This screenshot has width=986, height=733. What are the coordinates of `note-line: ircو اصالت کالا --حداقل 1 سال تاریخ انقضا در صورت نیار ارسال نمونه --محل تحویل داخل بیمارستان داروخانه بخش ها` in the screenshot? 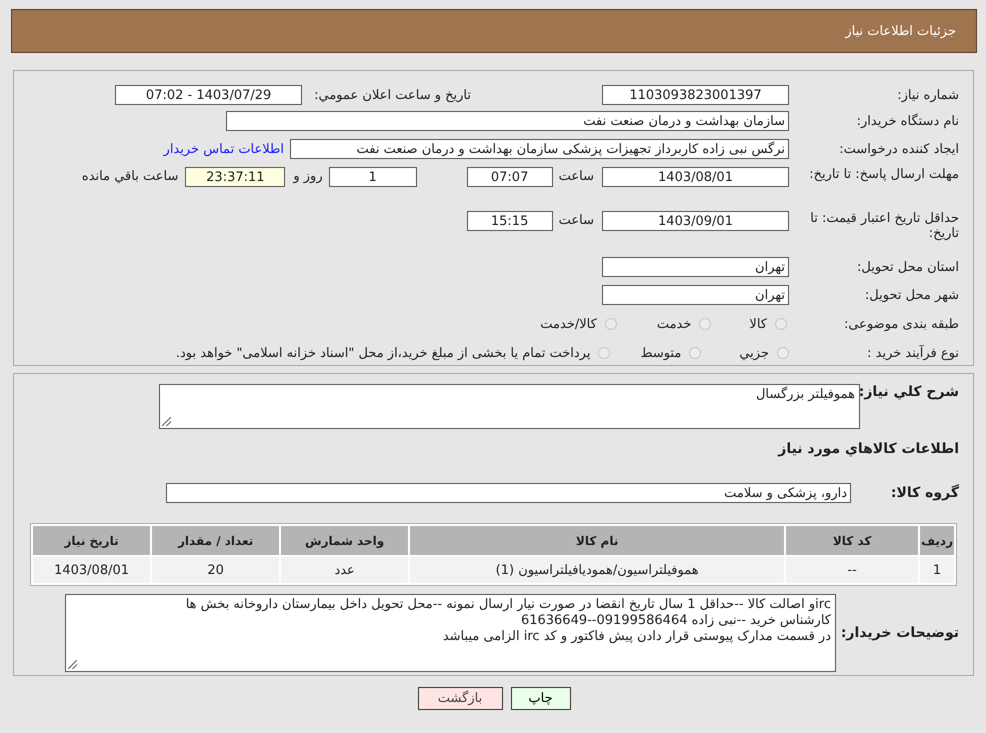 It's located at (507, 605).